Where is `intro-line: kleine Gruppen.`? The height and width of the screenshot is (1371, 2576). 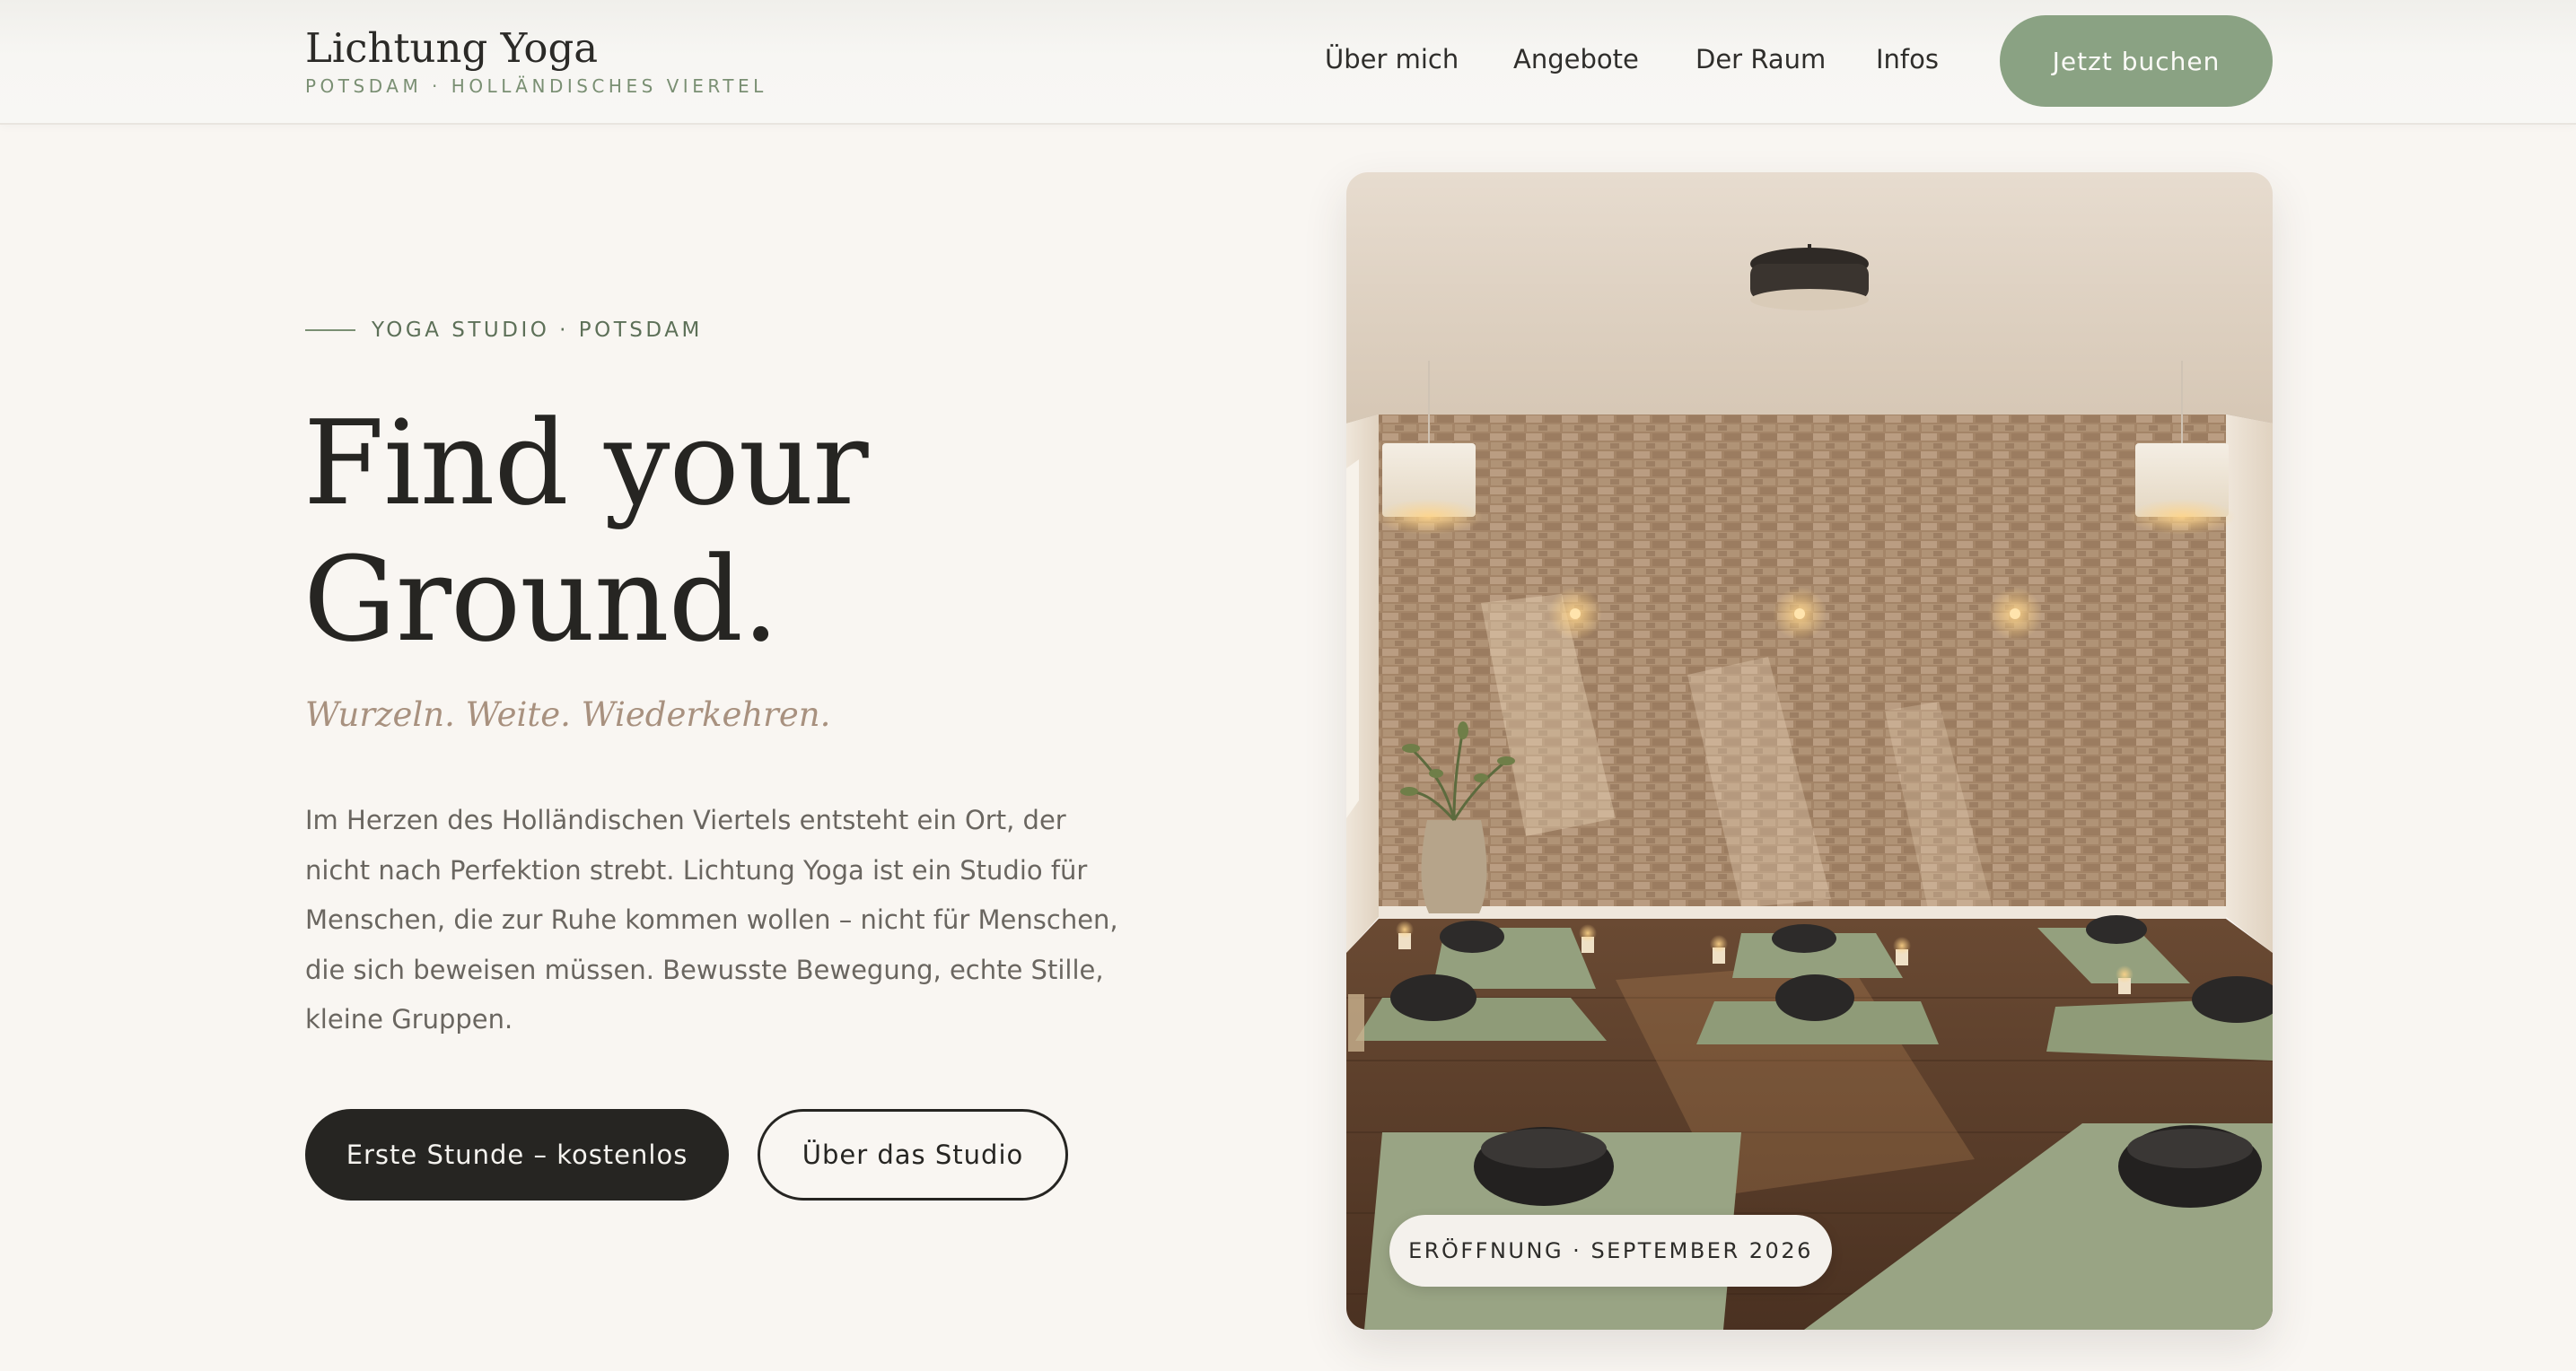 intro-line: kleine Gruppen. is located at coordinates (409, 1019).